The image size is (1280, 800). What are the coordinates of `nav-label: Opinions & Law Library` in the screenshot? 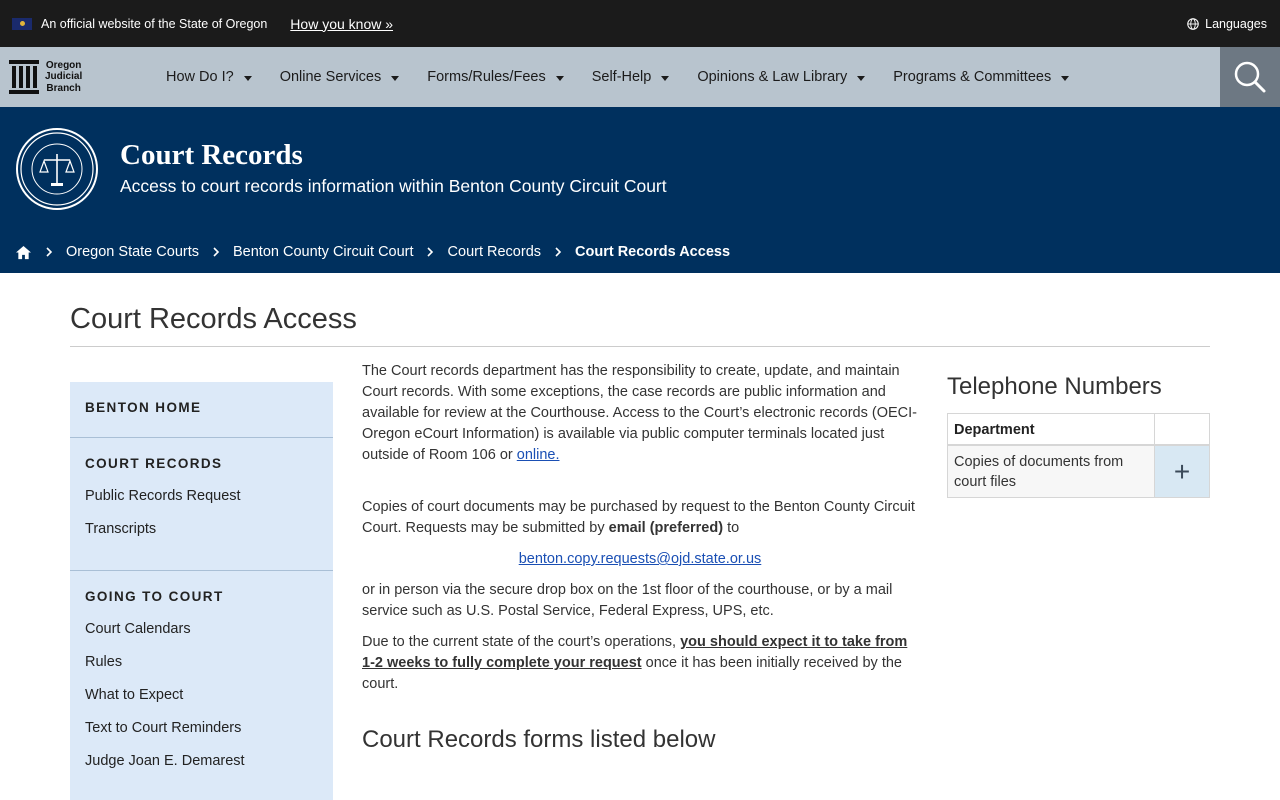 It's located at (772, 77).